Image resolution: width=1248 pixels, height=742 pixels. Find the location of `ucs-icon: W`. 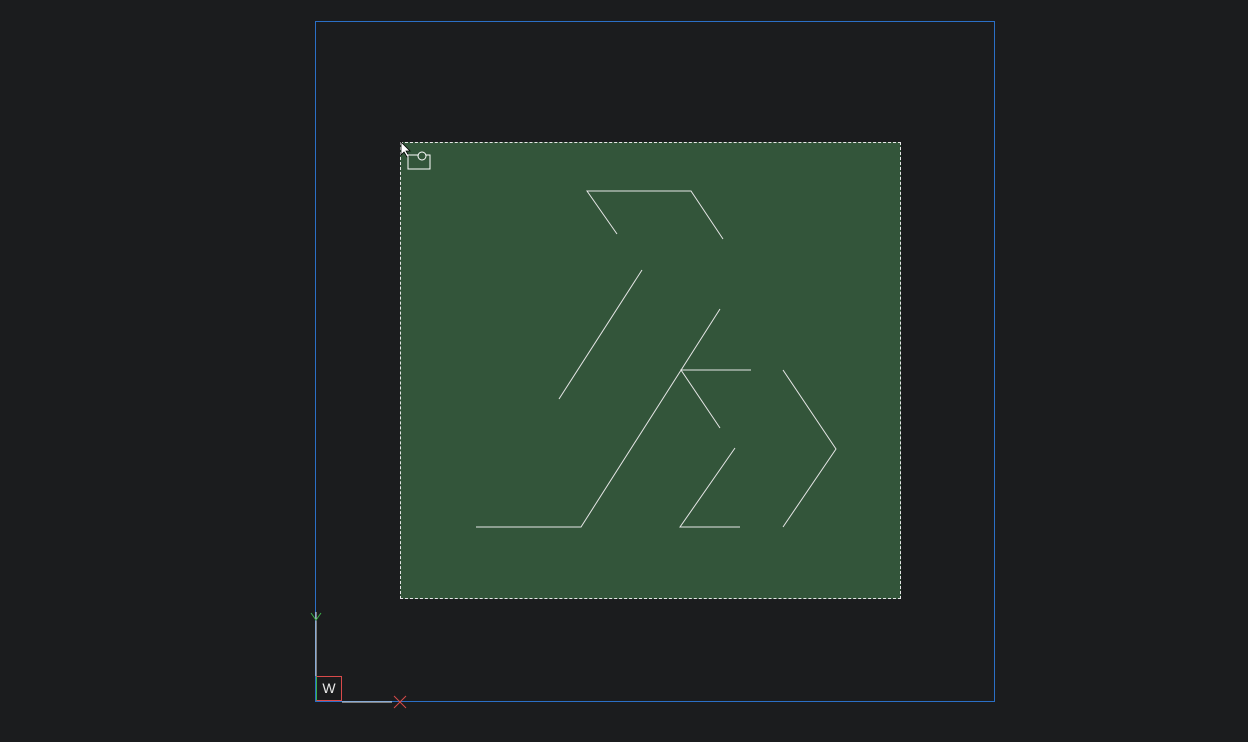

ucs-icon: W is located at coordinates (329, 688).